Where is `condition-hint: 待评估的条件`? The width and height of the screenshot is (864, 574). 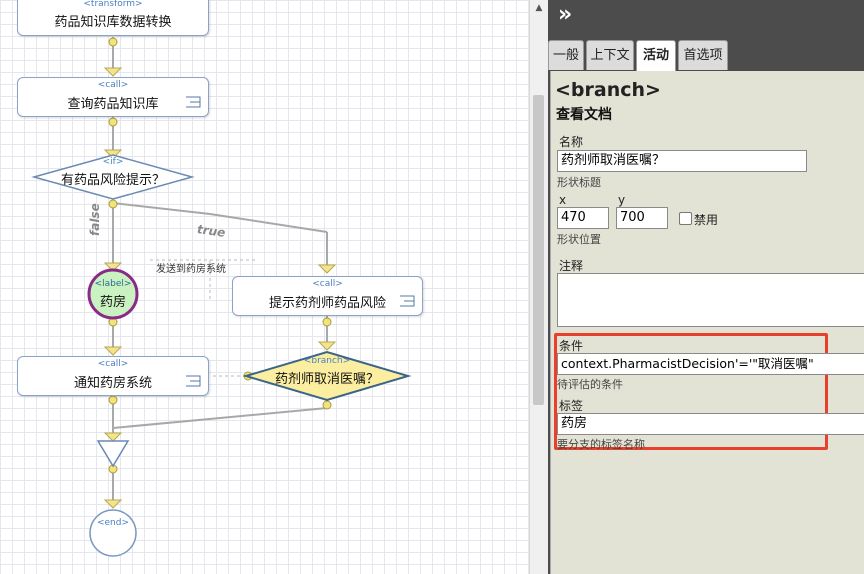
condition-hint: 待评估的条件 is located at coordinates (590, 384).